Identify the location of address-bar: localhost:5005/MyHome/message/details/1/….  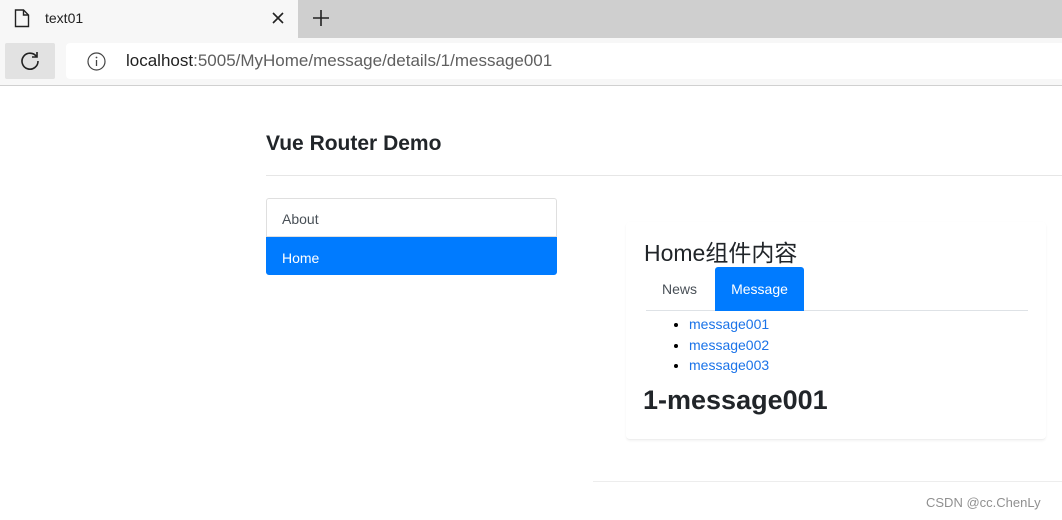
(564, 61).